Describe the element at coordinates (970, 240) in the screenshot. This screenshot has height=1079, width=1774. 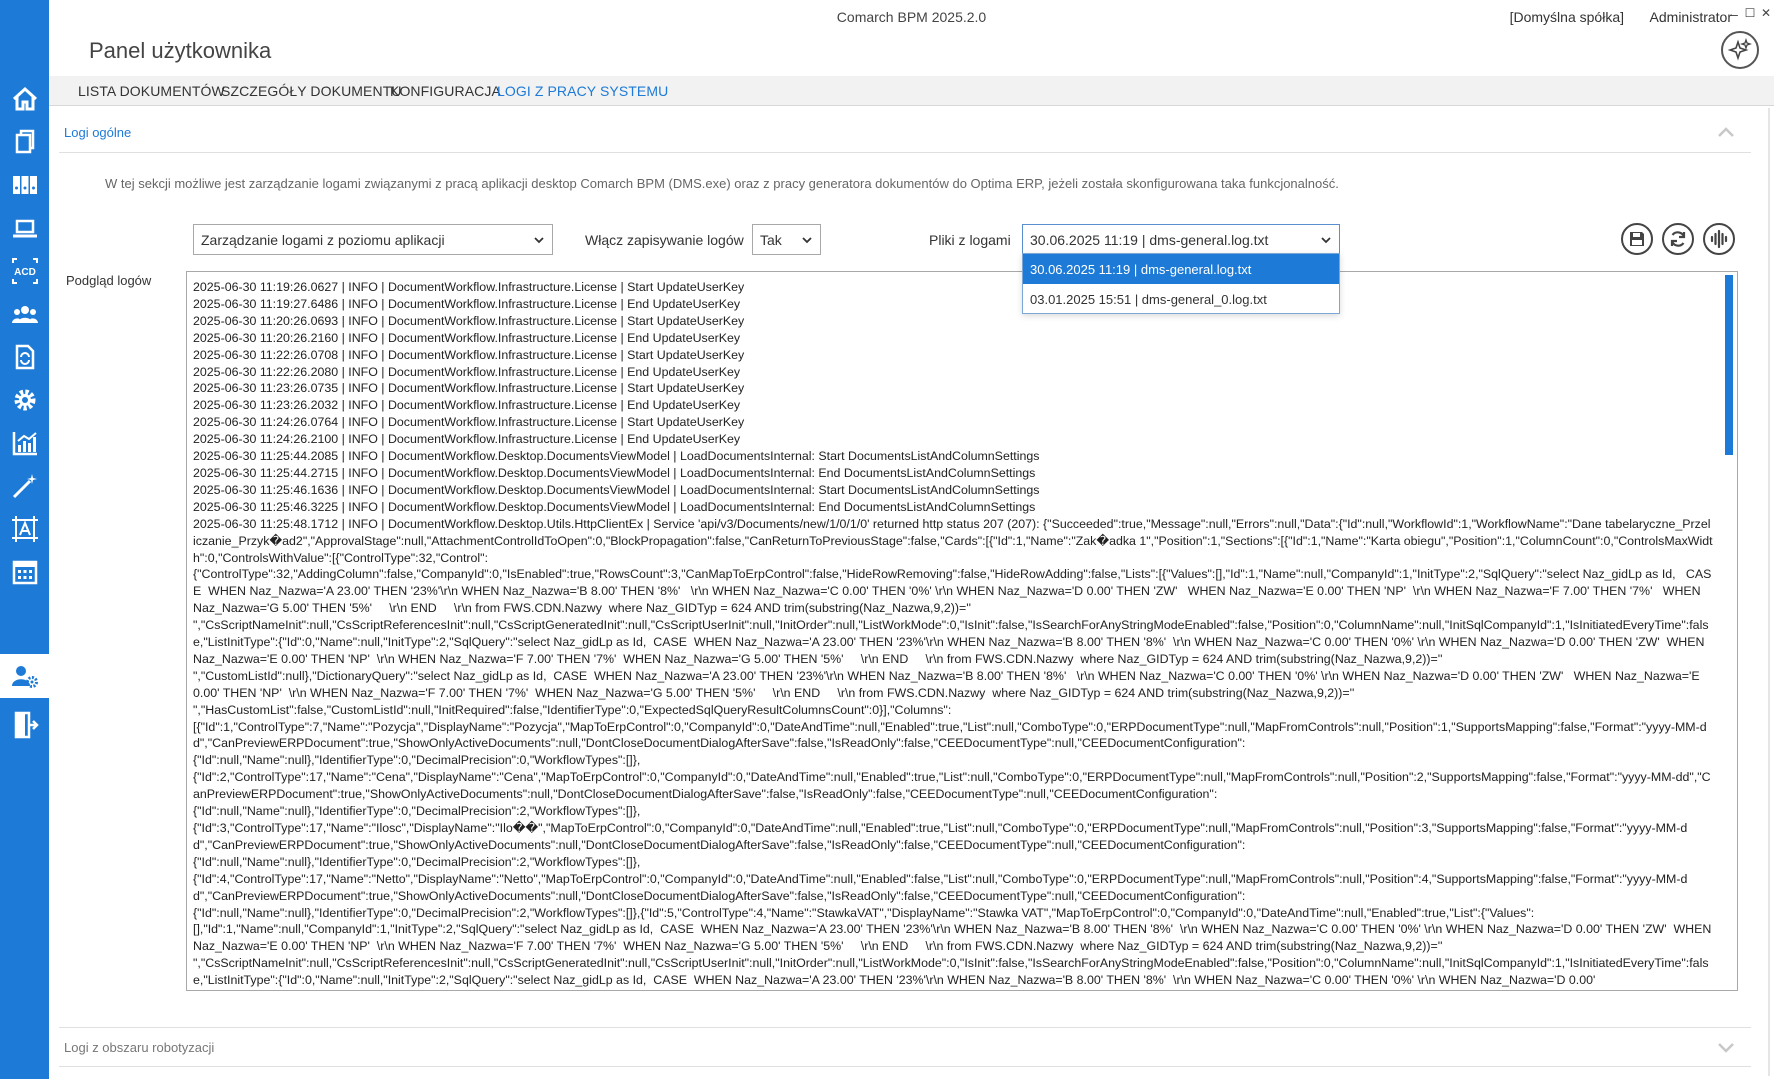
I see `log-files-label: Pliki z logami` at that location.